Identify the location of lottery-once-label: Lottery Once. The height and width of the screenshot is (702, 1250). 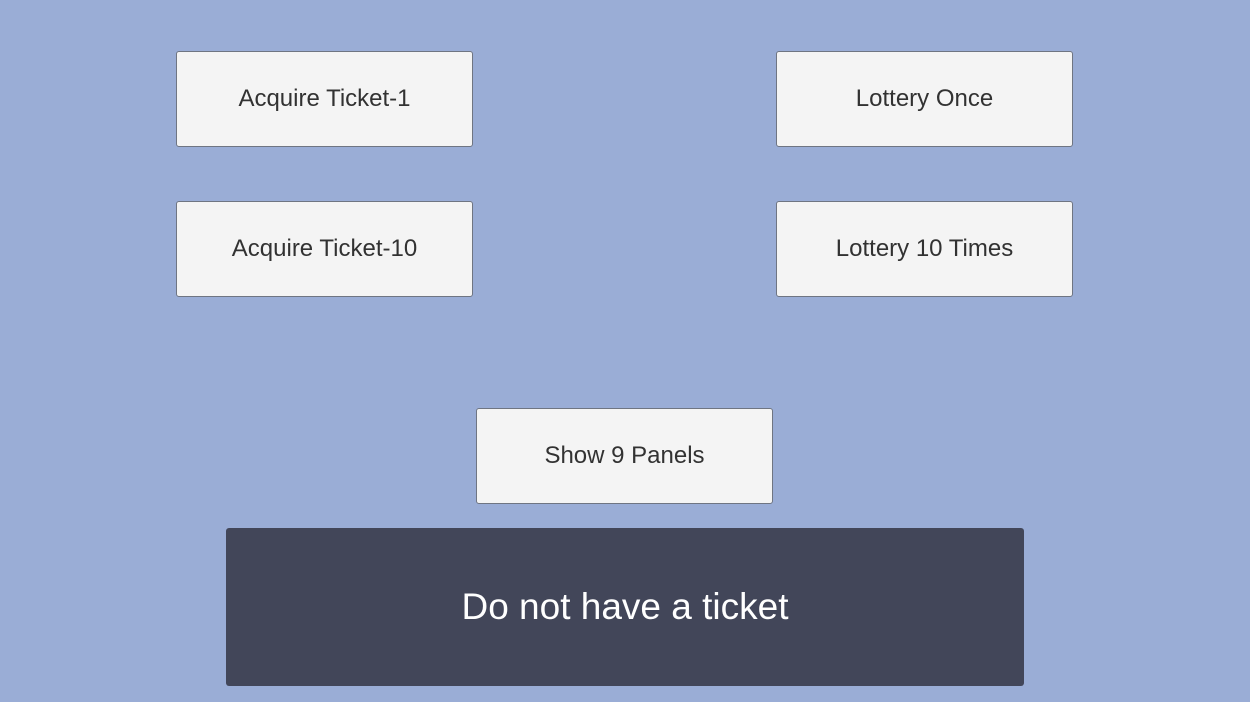
(924, 98).